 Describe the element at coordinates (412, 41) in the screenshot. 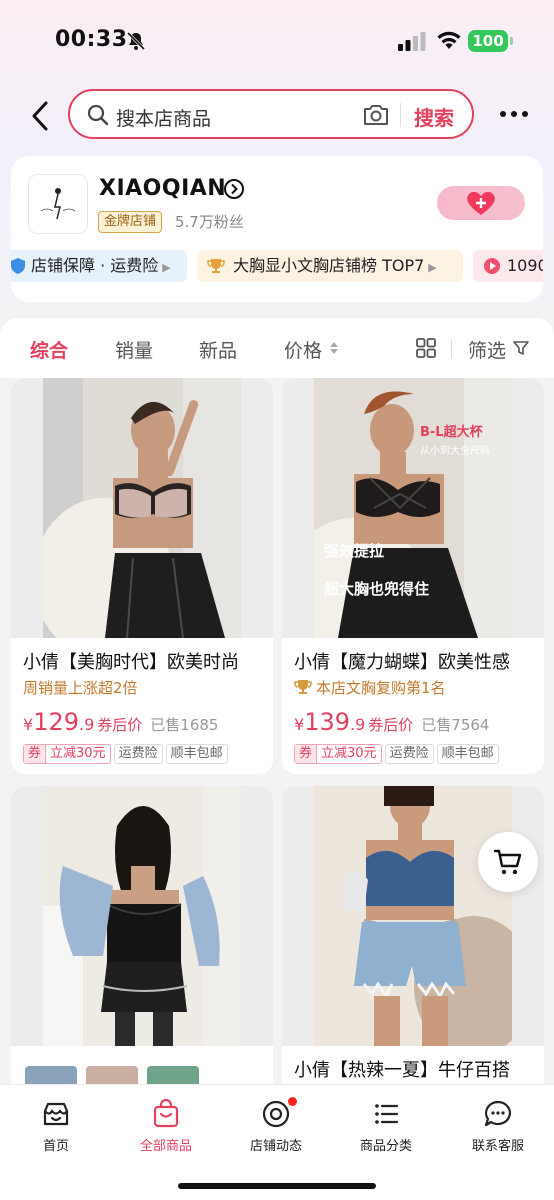

I see `signal-icon` at that location.